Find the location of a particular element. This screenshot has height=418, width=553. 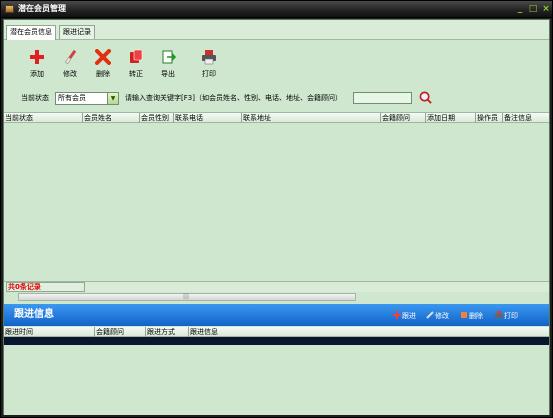

status-label: 当前状态 is located at coordinates (35, 98).